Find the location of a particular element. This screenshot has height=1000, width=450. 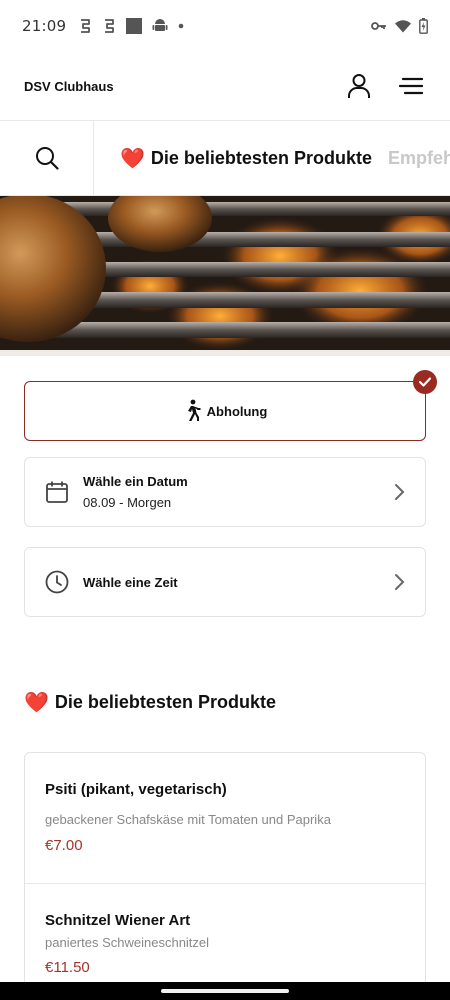

account-button is located at coordinates (359, 86).